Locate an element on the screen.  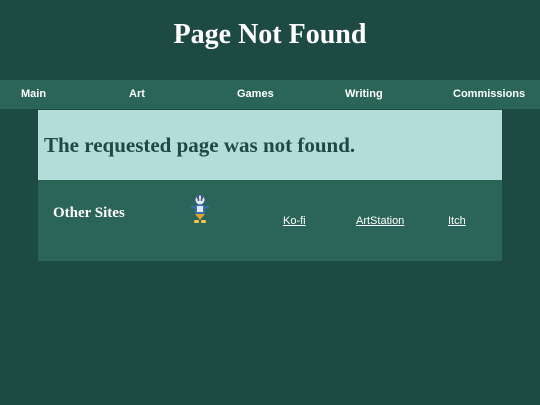
error-panel: The requested page was not found. is located at coordinates (270, 145).